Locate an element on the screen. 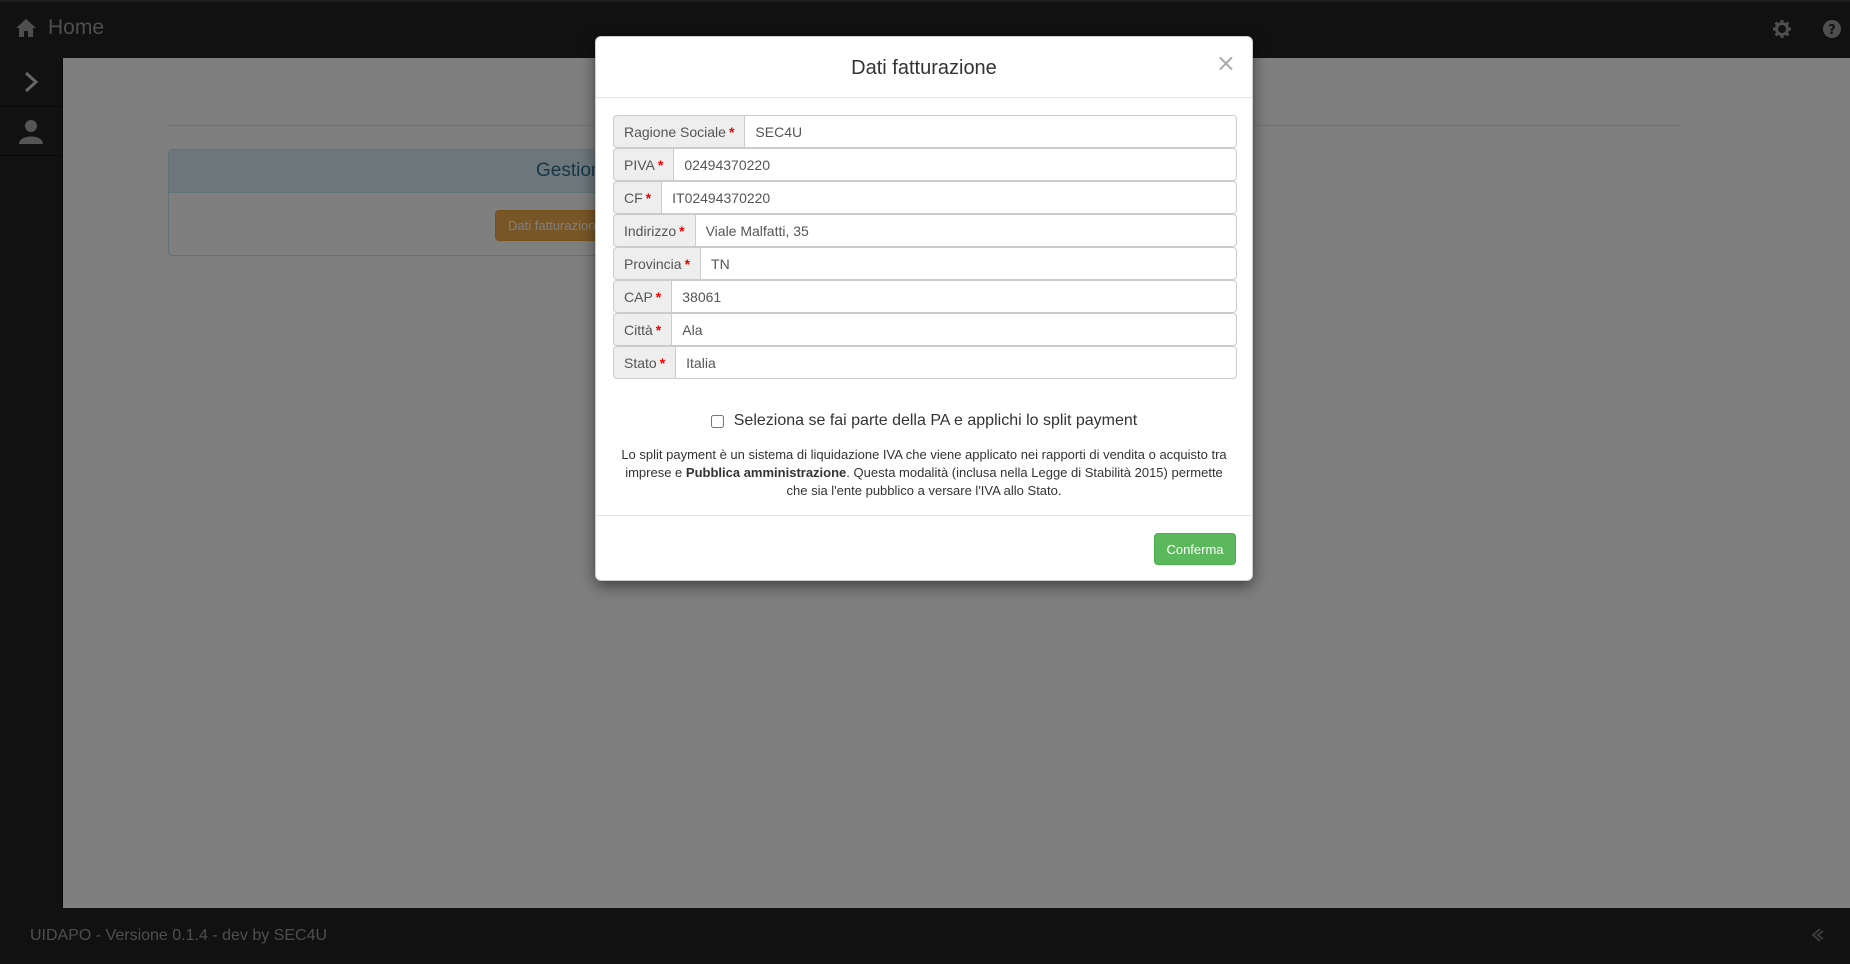 The width and height of the screenshot is (1850, 964). field-label: Provincia * is located at coordinates (657, 263).